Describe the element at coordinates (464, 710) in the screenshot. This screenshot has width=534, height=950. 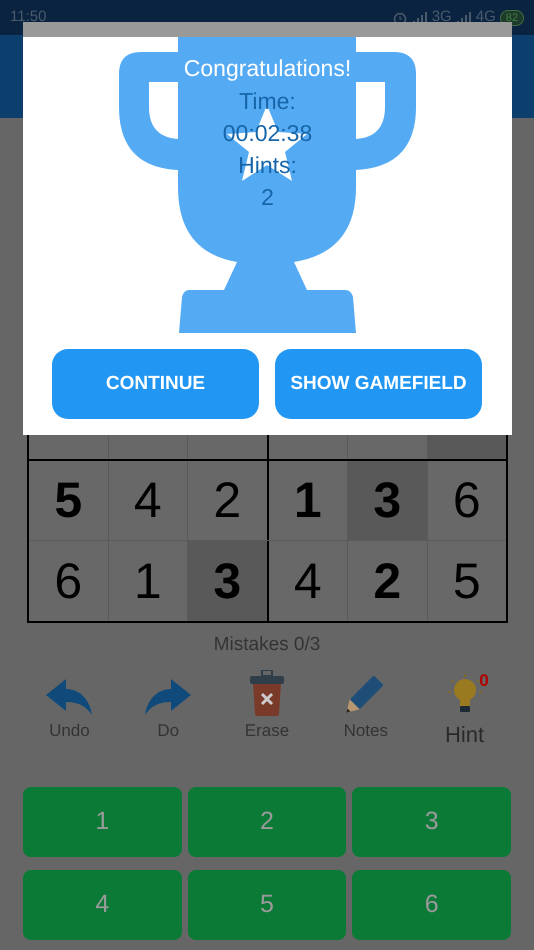
I see `tool-button: 0 Hint` at that location.